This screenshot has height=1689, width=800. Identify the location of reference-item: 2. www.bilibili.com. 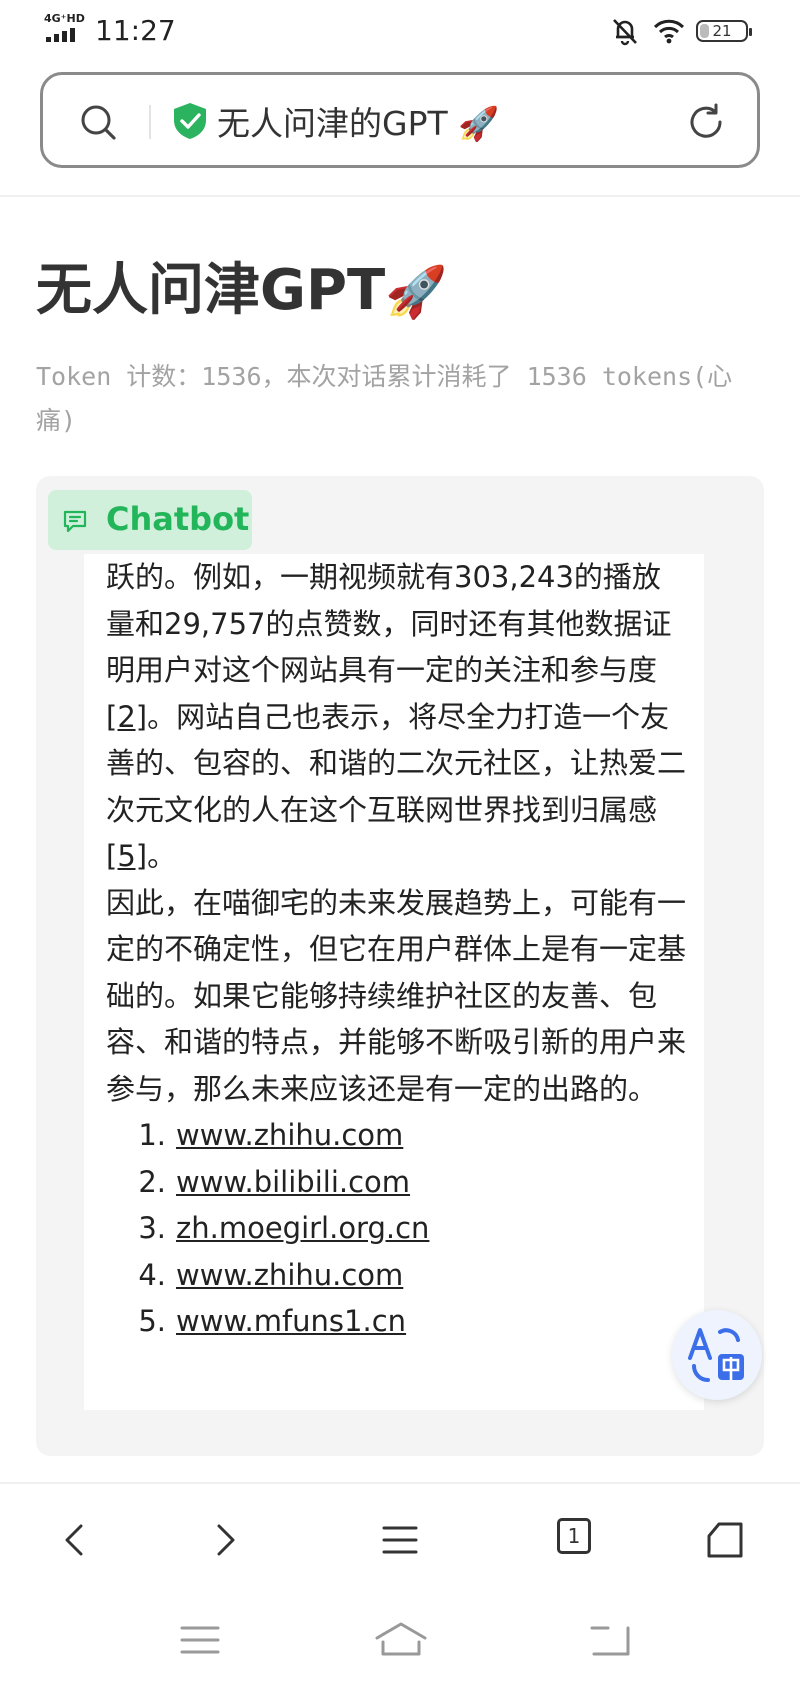
(396, 1182).